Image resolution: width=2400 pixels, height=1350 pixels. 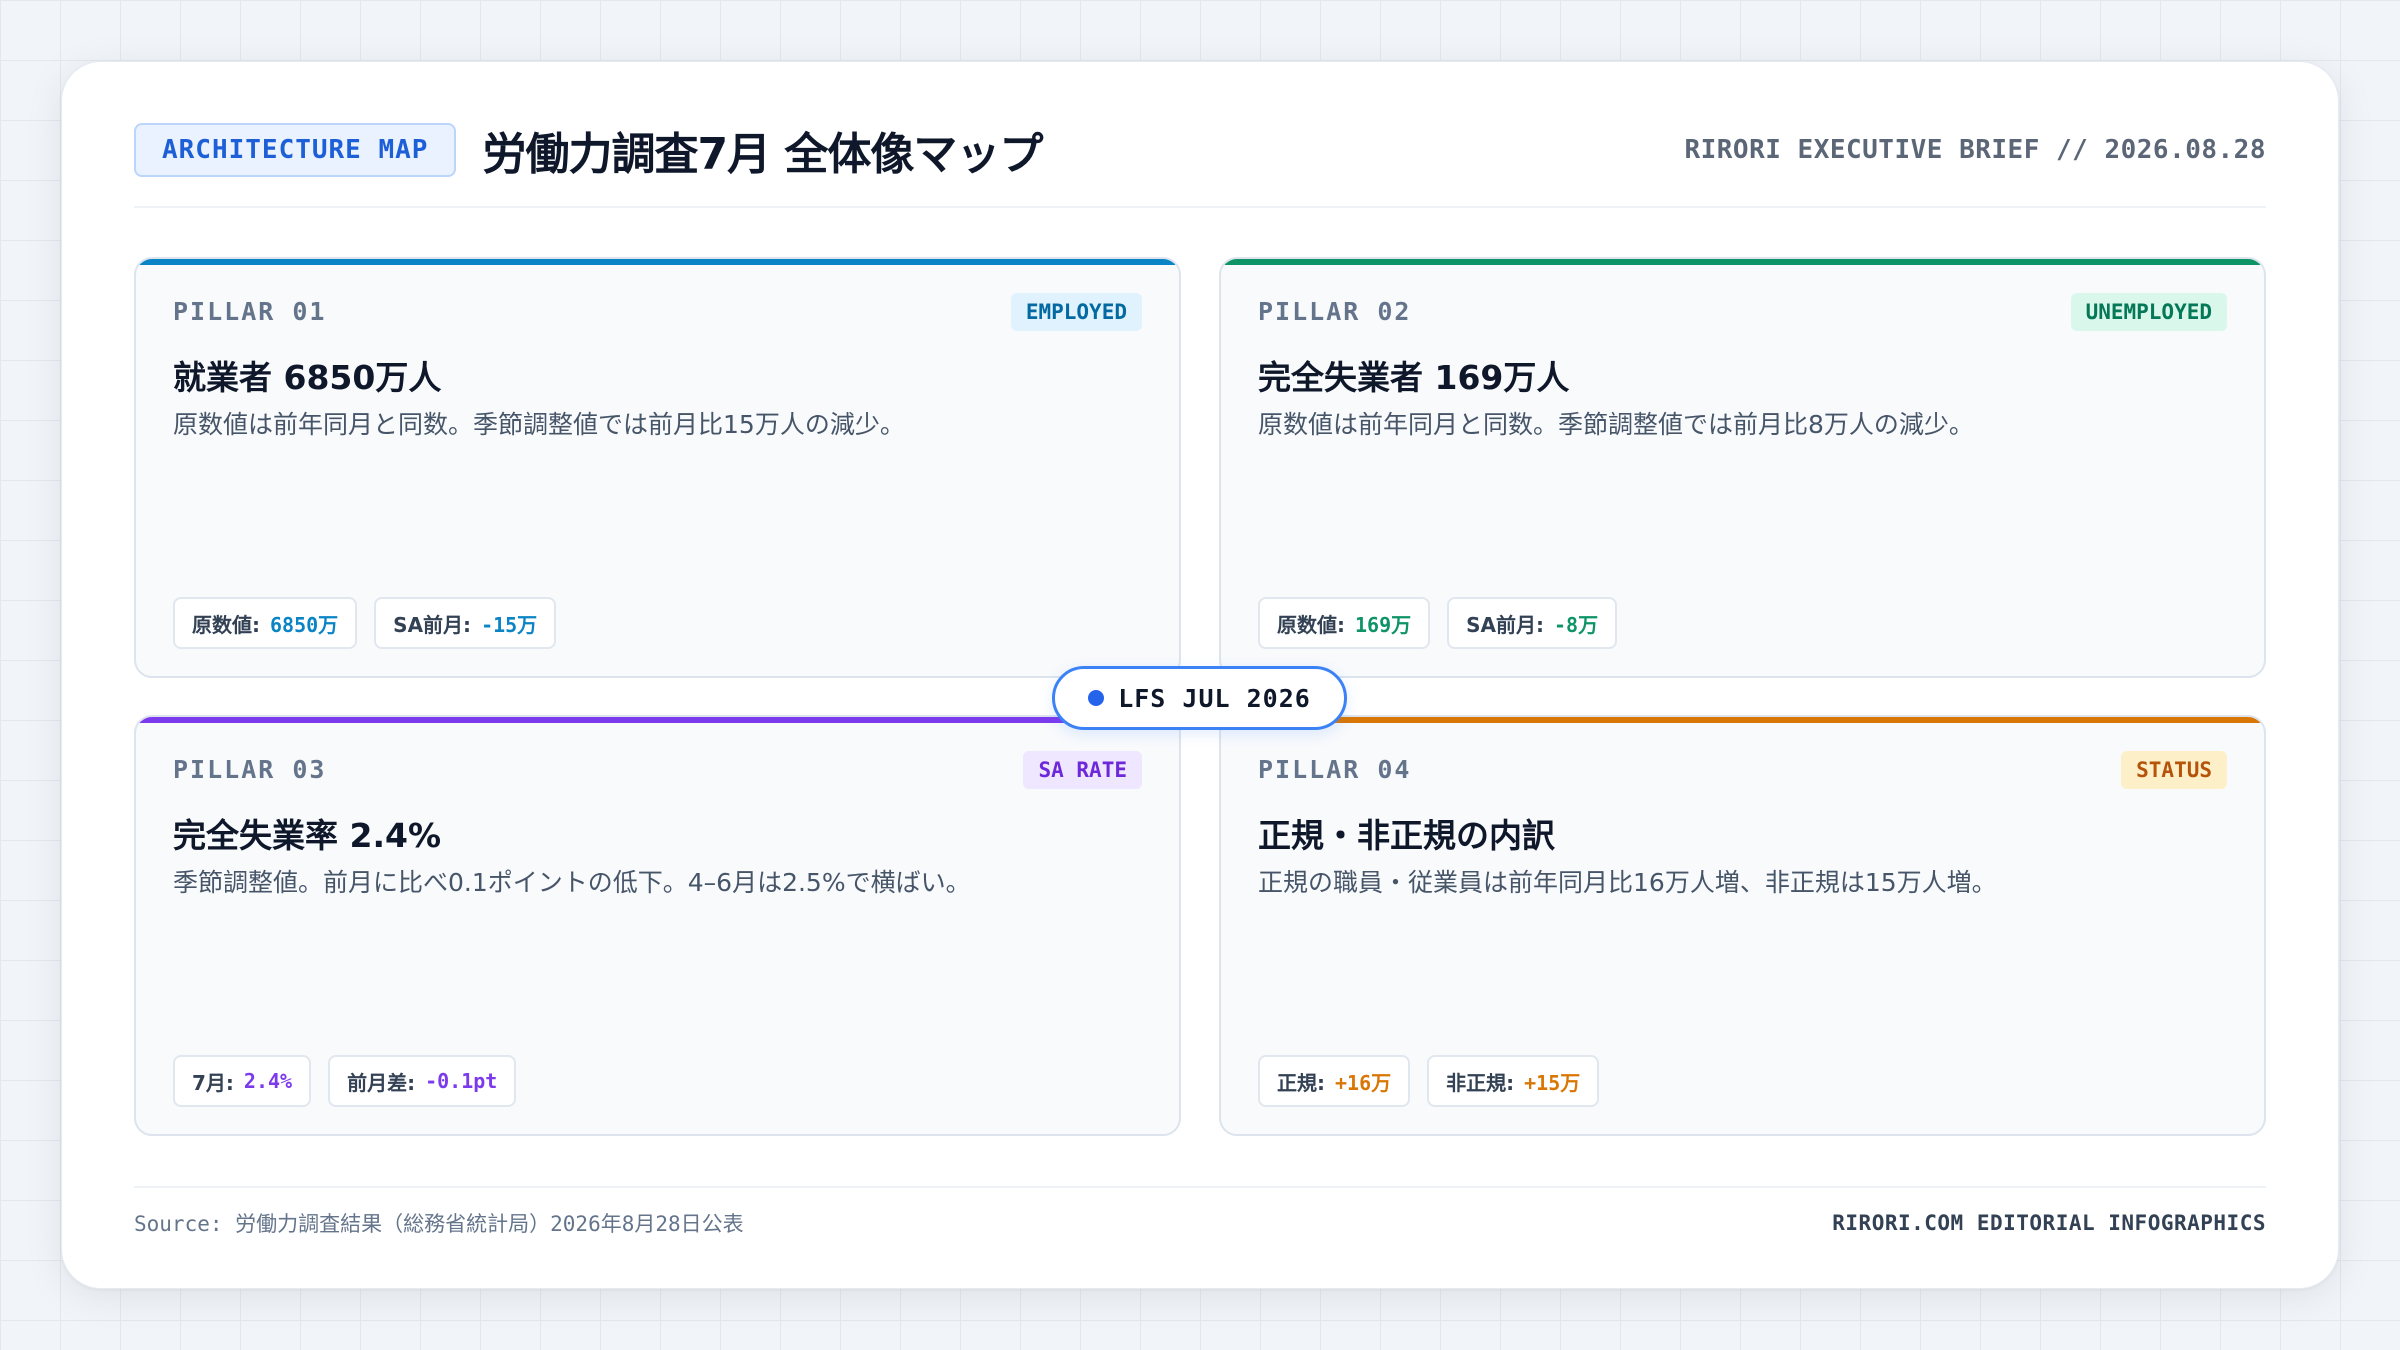 What do you see at coordinates (1335, 769) in the screenshot?
I see `pillar-label: PILLAR 04` at bounding box center [1335, 769].